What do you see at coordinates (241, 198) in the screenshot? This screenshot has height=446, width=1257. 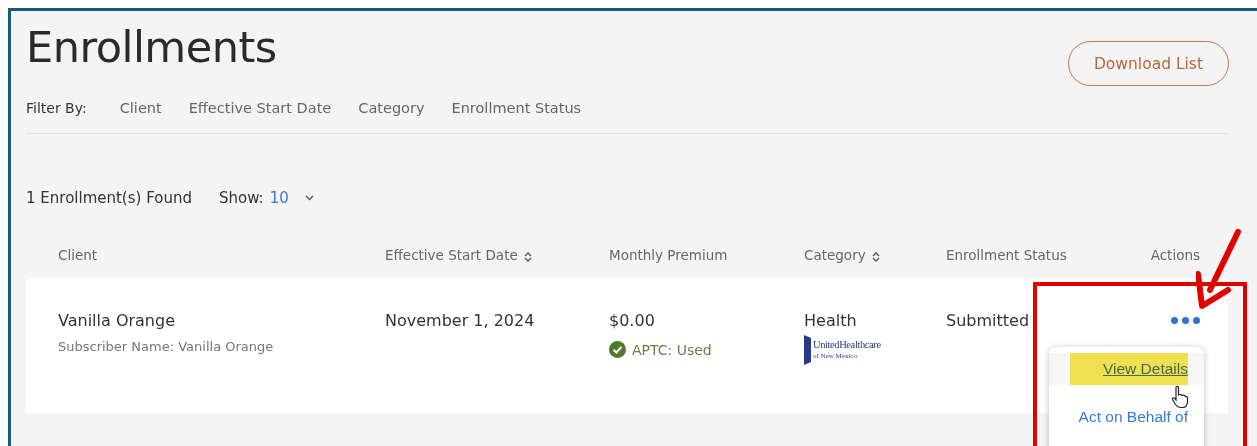 I see `show-label: Show:` at bounding box center [241, 198].